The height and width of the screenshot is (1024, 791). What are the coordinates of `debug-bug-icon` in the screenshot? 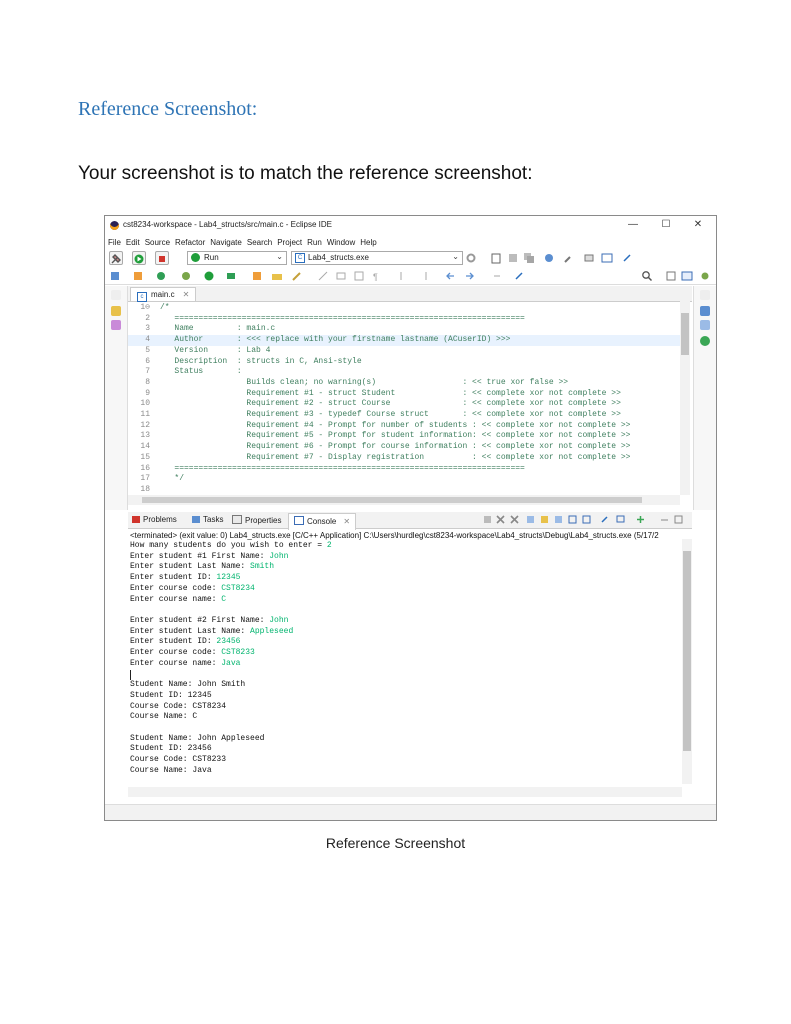 It's located at (549, 257).